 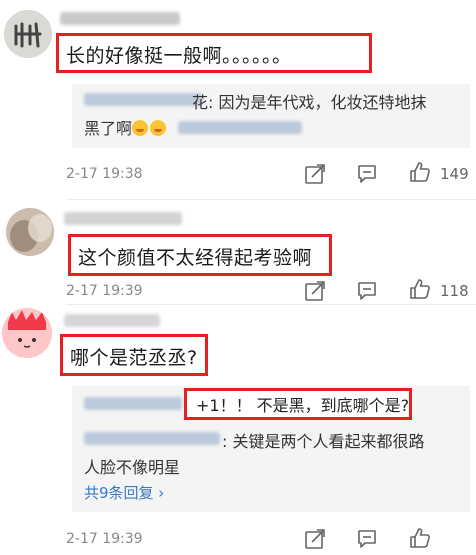 I want to click on comment-text: 哪个是范丞丞?, so click(x=134, y=358).